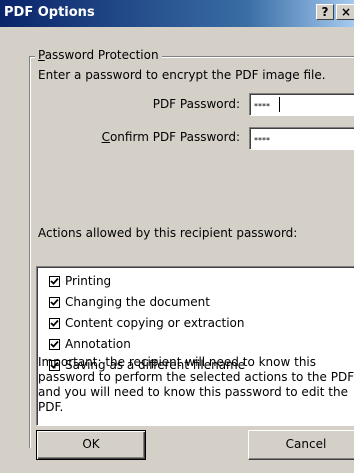  Describe the element at coordinates (49, 12) in the screenshot. I see `window-title: PDF Options` at that location.